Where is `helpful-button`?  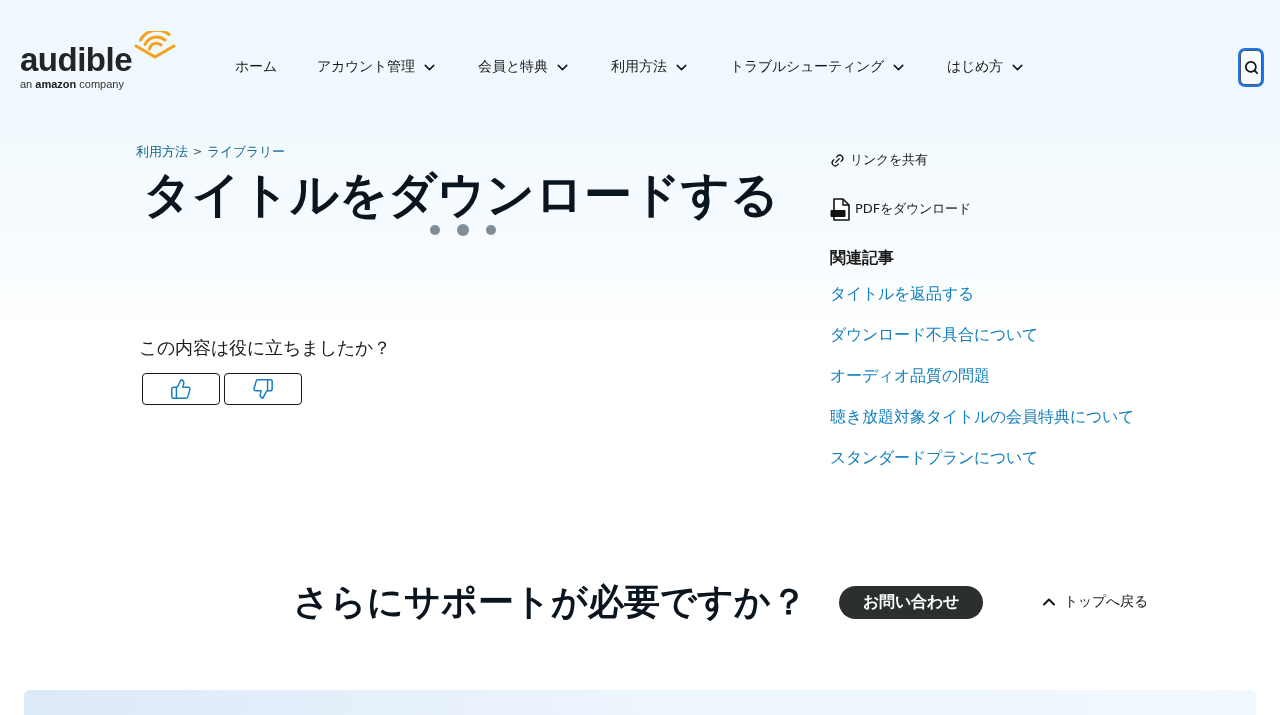 helpful-button is located at coordinates (181, 389).